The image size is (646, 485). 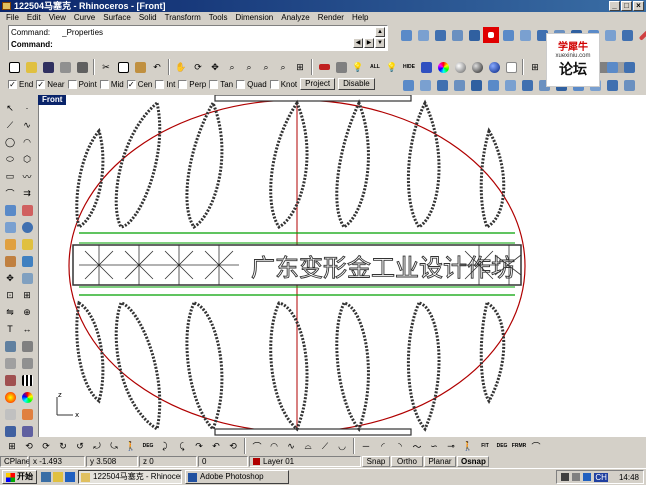 I want to click on menu-solid: Solid, so click(x=148, y=18).